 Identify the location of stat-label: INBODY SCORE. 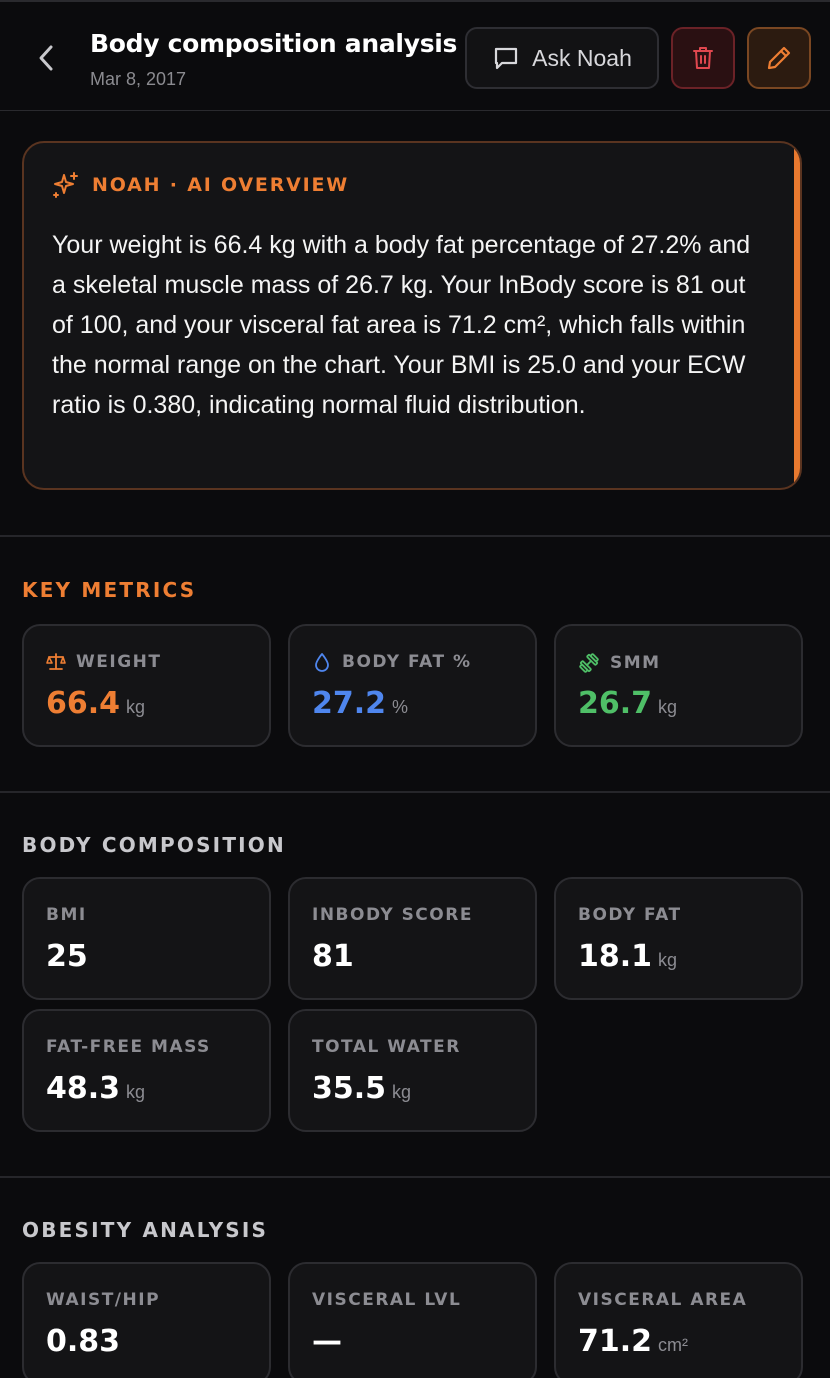
(392, 915).